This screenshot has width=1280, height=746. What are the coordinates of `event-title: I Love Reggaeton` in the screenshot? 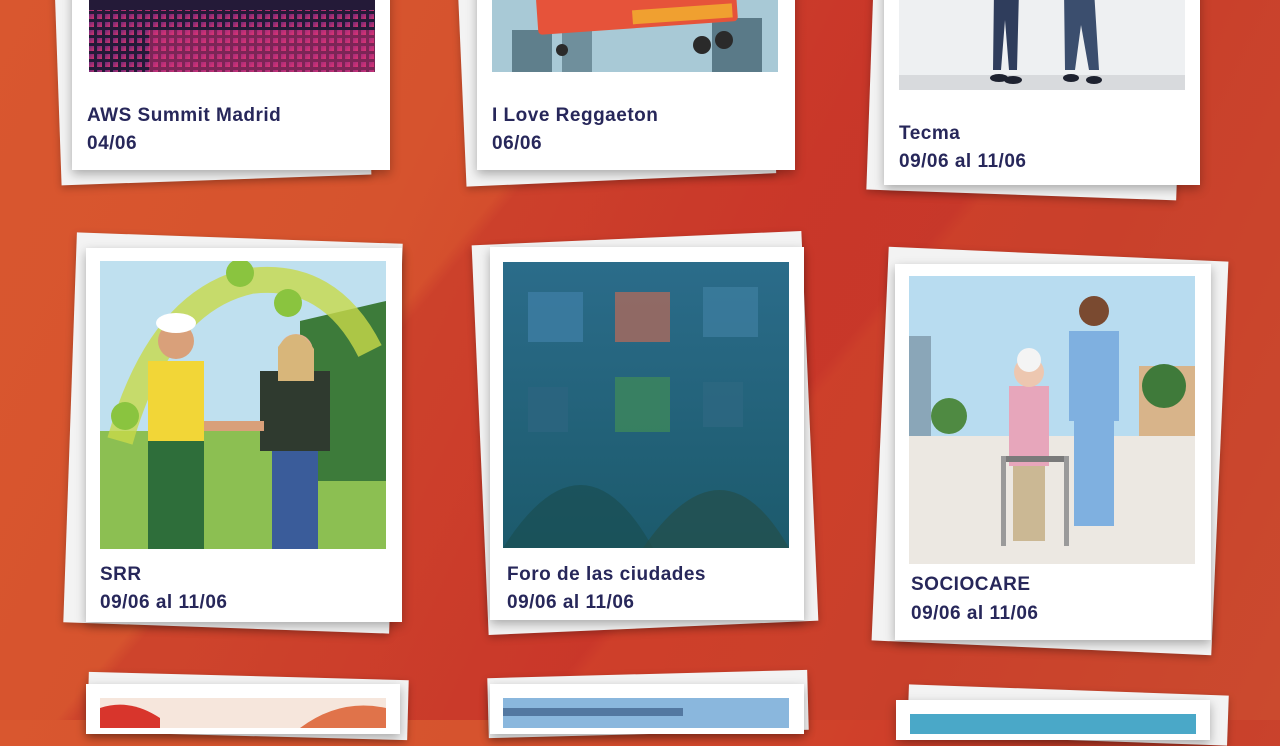 It's located at (575, 115).